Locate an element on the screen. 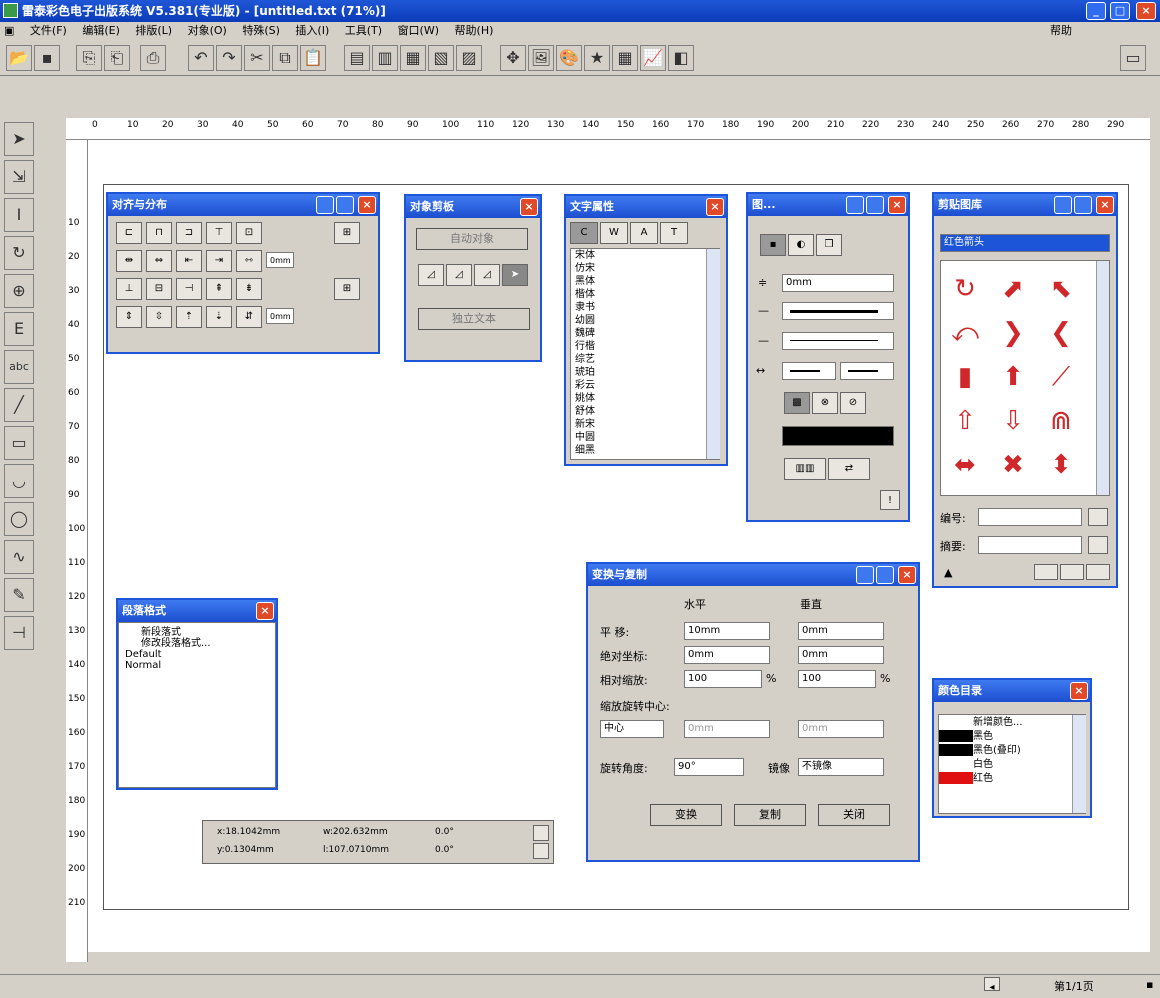  stroke-color-select is located at coordinates (838, 436).